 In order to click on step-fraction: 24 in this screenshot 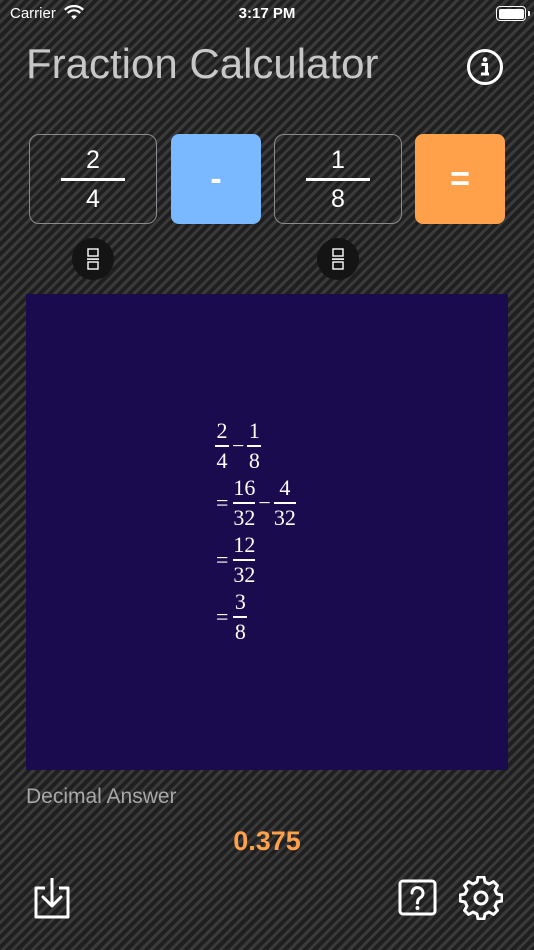, I will do `click(222, 446)`.